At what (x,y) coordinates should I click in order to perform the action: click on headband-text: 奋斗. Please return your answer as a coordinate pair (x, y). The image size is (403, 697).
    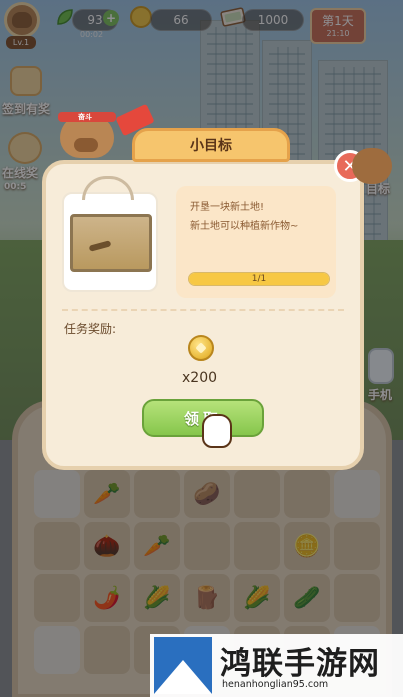
    Looking at the image, I should click on (85, 117).